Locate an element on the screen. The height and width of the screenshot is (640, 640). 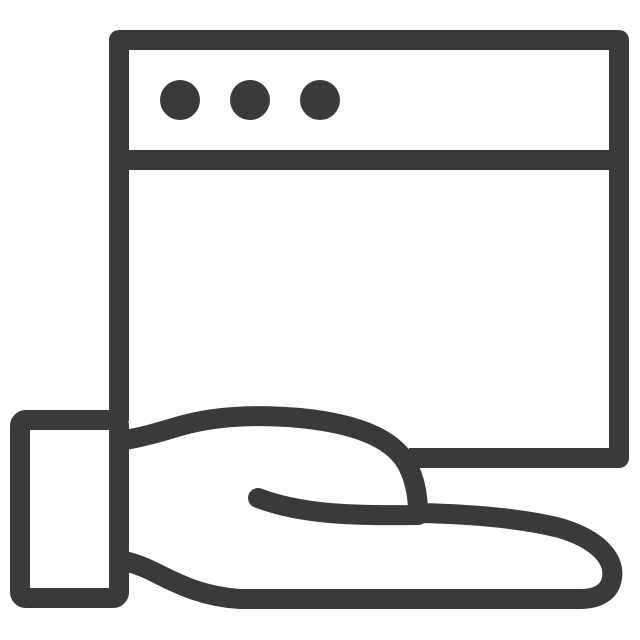
sleeve-cuff is located at coordinates (69, 509).